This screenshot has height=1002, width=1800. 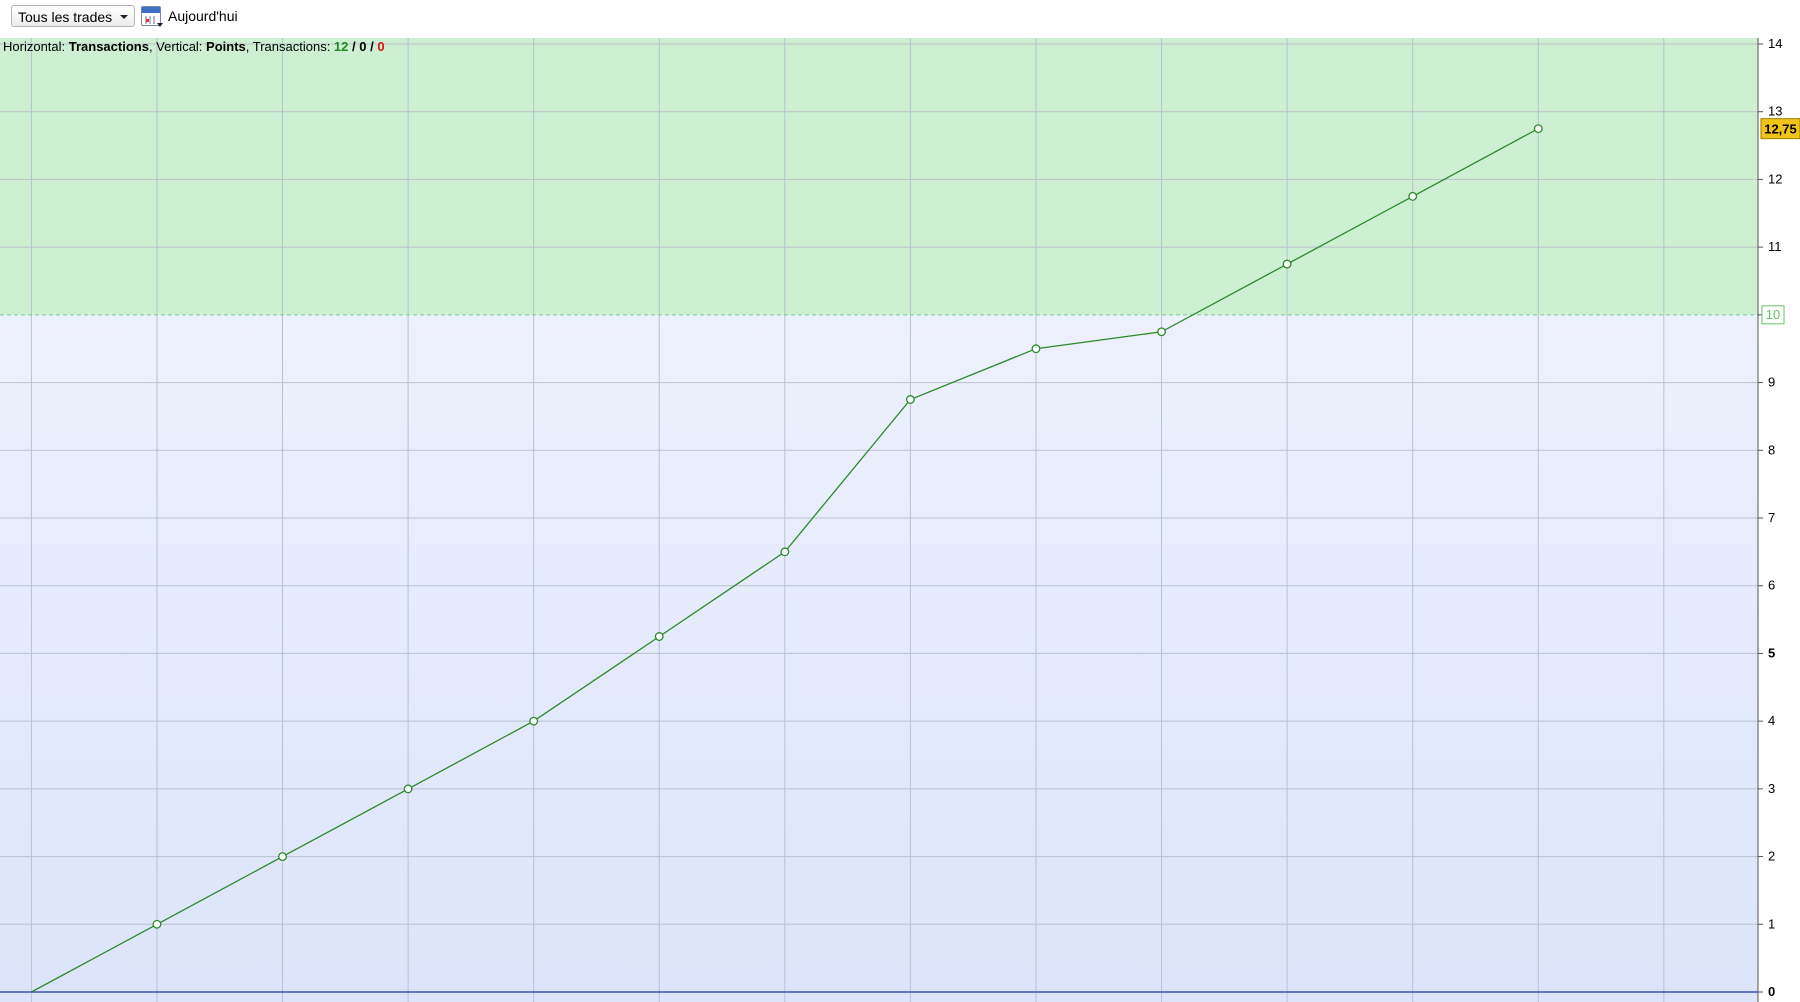 I want to click on y-tick-label: 4, so click(x=1771, y=720).